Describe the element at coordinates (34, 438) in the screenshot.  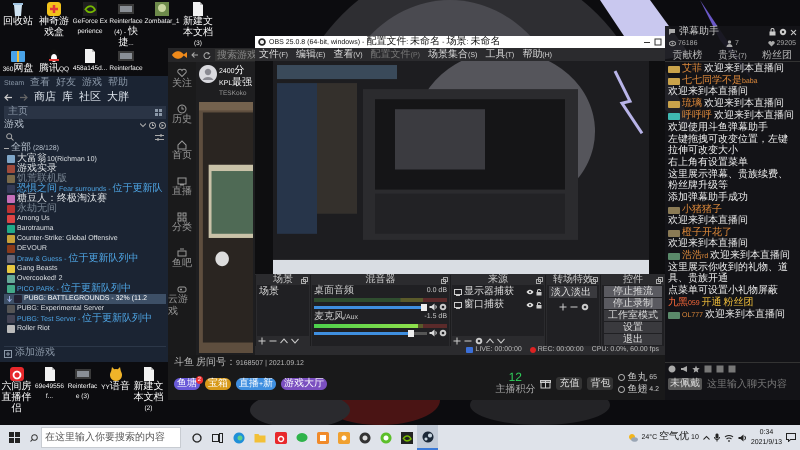
I see `search-icon` at that location.